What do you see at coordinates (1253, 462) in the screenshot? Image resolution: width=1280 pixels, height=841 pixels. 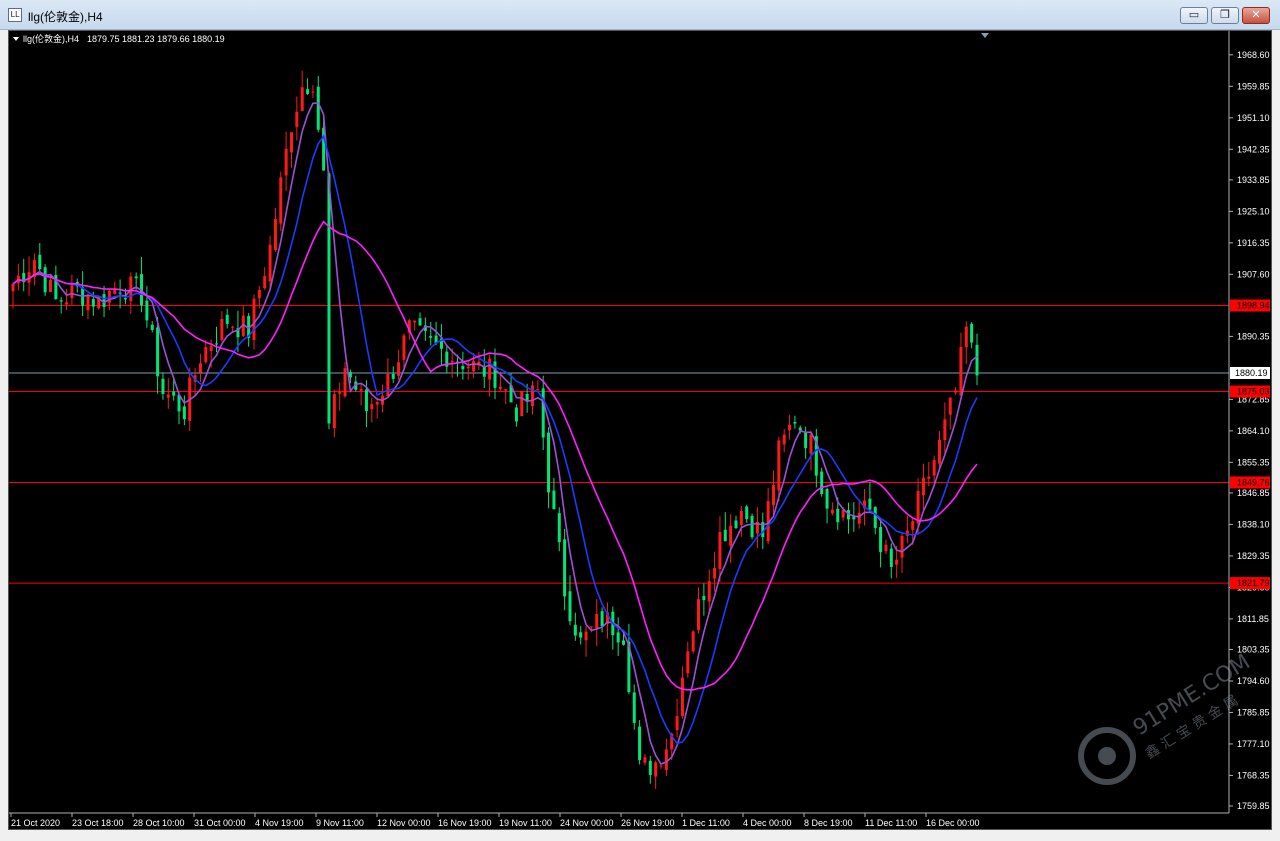 I see `price-axis-label: 1855.35` at bounding box center [1253, 462].